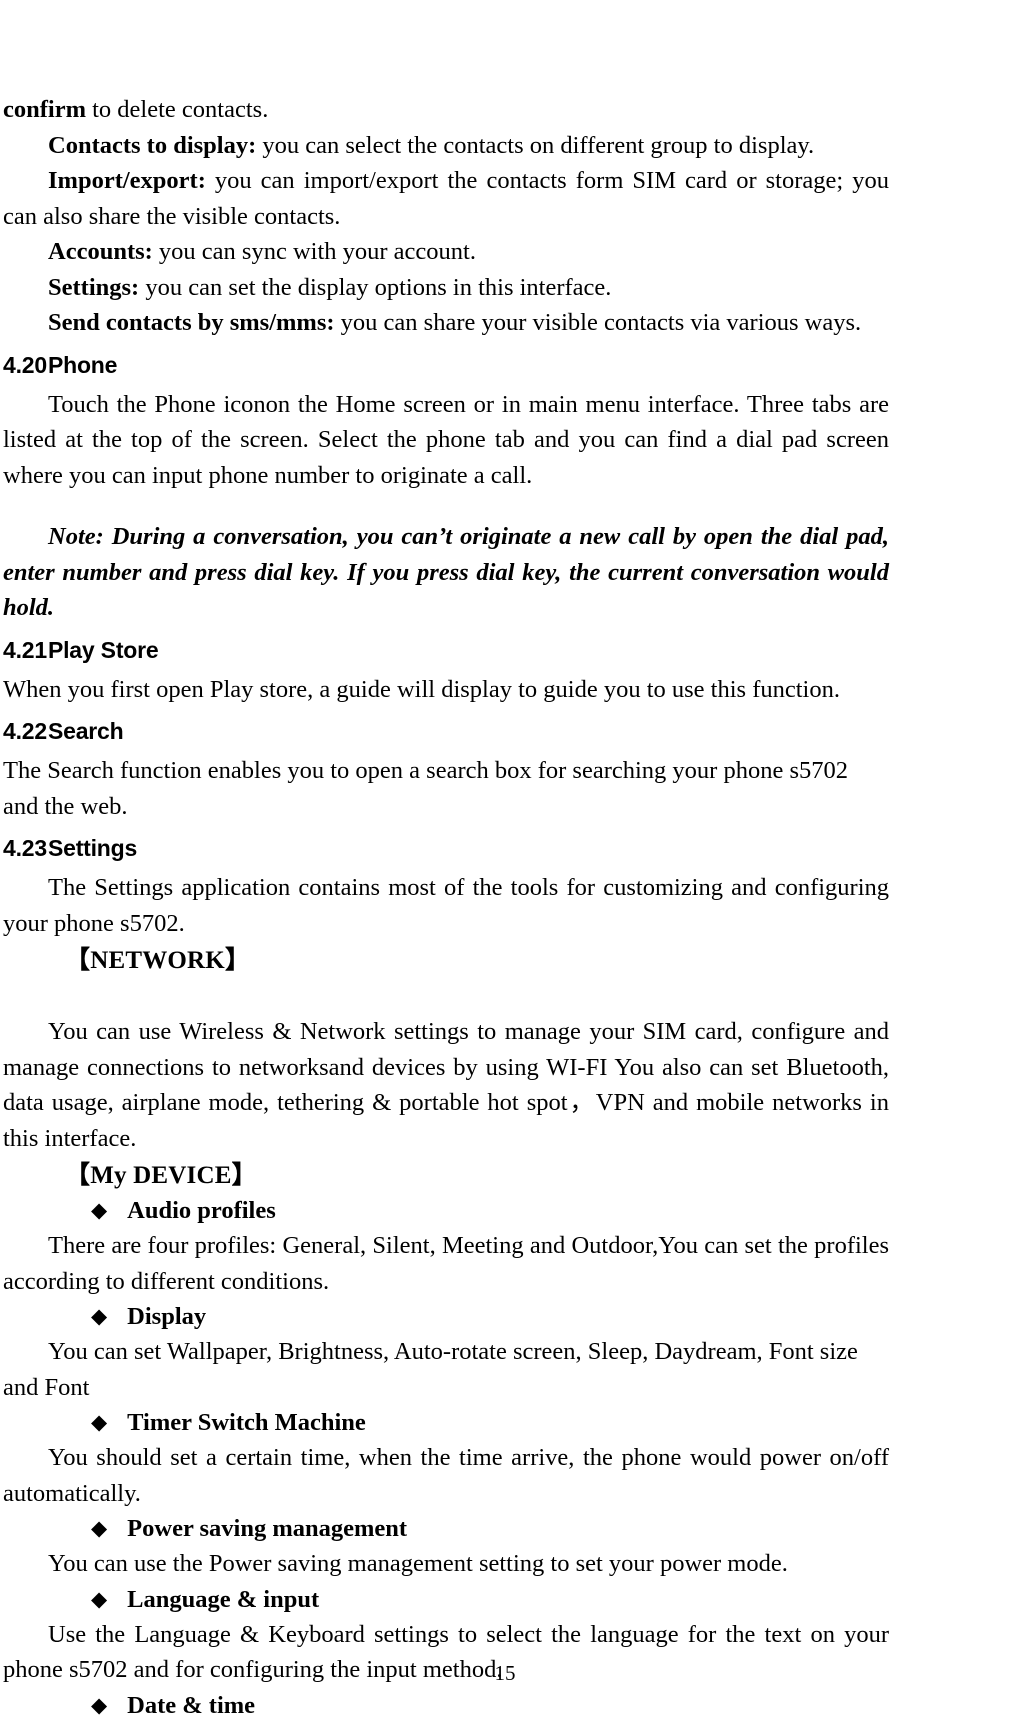 This screenshot has height=1723, width=1010. I want to click on heading-number: 4.22, so click(25, 731).